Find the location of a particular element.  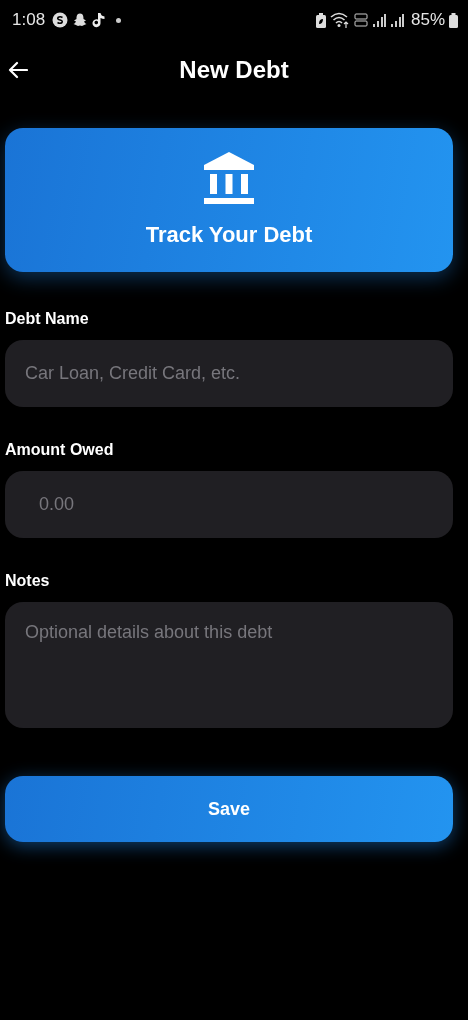

banner-title: Track Your Debt is located at coordinates (229, 235).